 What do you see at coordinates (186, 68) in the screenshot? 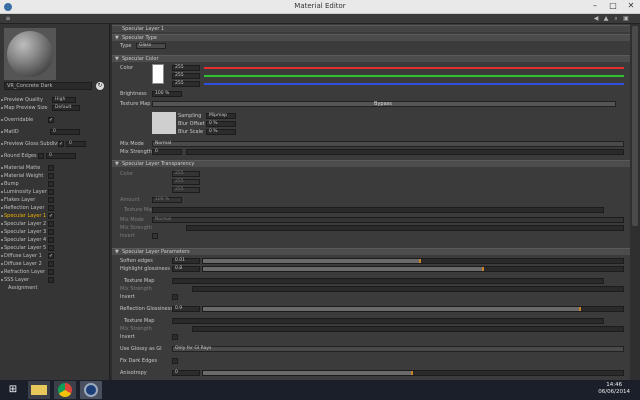
I see `color-r-field: 255` at bounding box center [186, 68].